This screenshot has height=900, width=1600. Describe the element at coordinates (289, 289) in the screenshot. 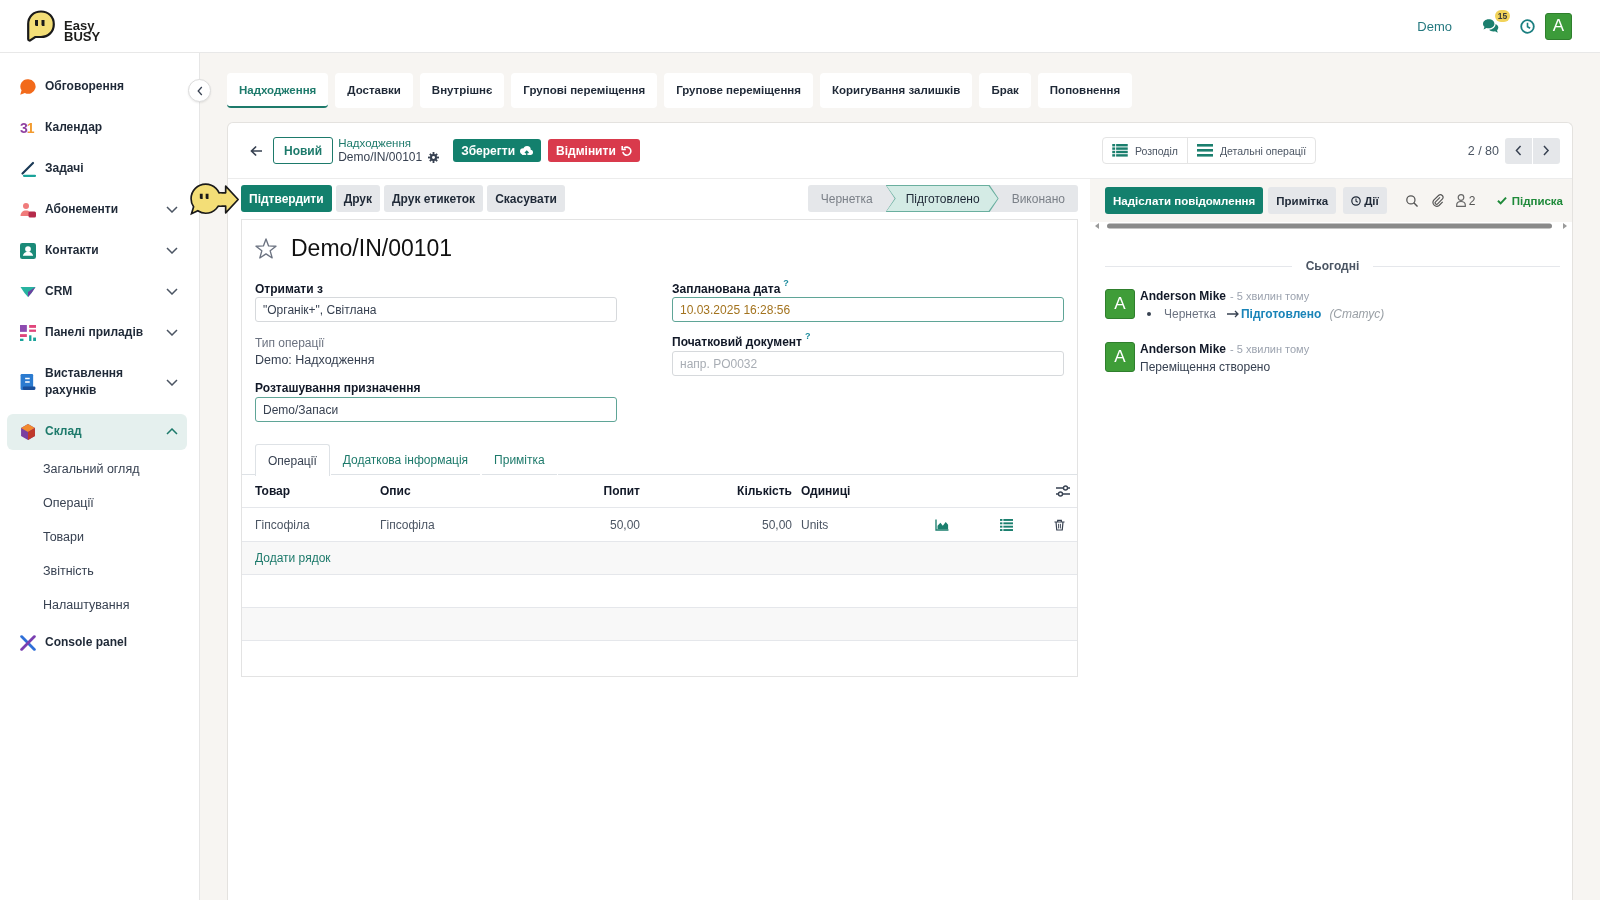

I see `field-label: Отримати з` at that location.